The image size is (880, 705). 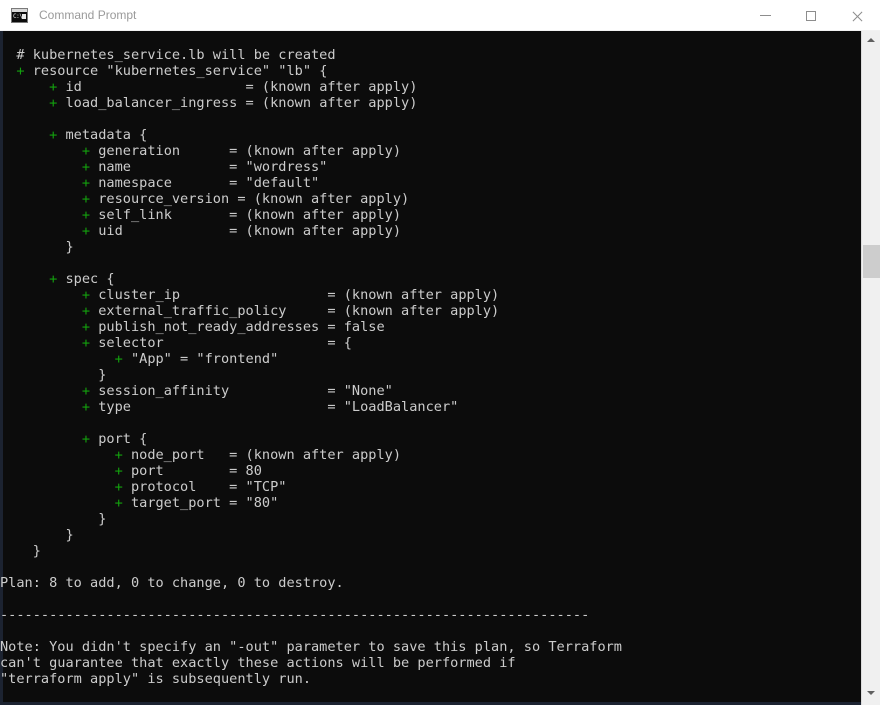 I want to click on terminal-text: publish_not_ready_addresses = false, so click(x=237, y=327).